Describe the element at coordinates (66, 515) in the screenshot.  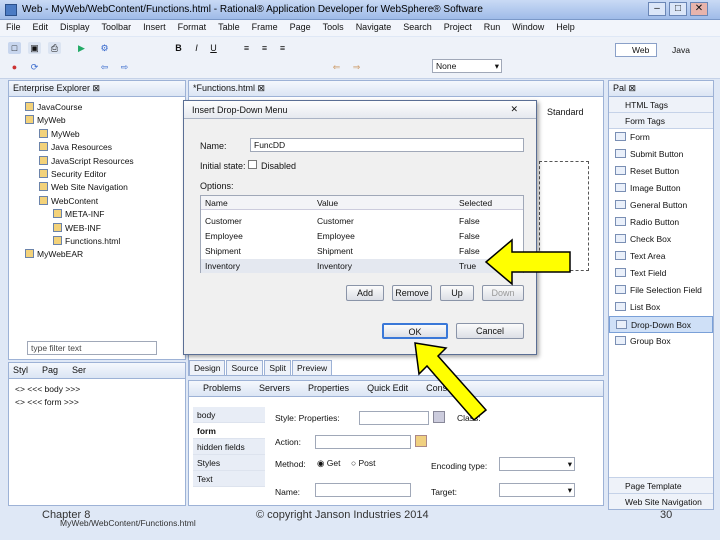
I see `chapter-label: Chapter 8` at that location.